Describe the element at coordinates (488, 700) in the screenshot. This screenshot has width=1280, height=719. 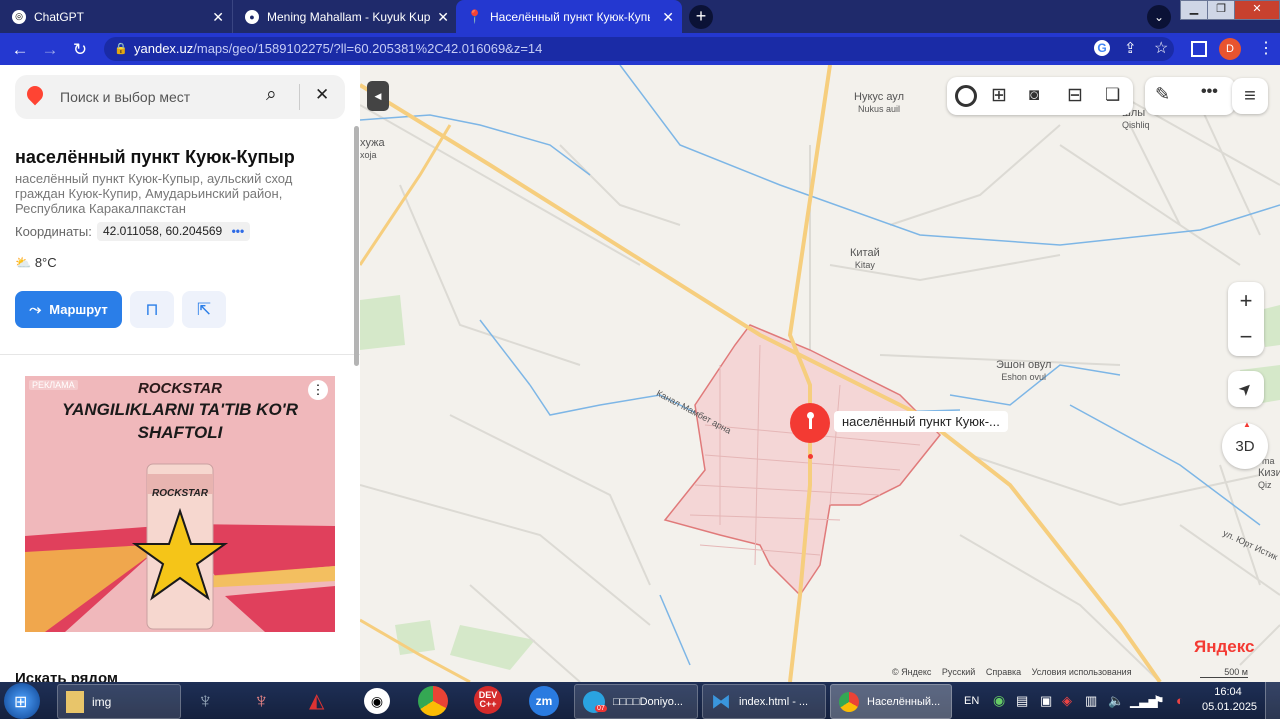
I see `devcpp-icon: DEV C++` at that location.